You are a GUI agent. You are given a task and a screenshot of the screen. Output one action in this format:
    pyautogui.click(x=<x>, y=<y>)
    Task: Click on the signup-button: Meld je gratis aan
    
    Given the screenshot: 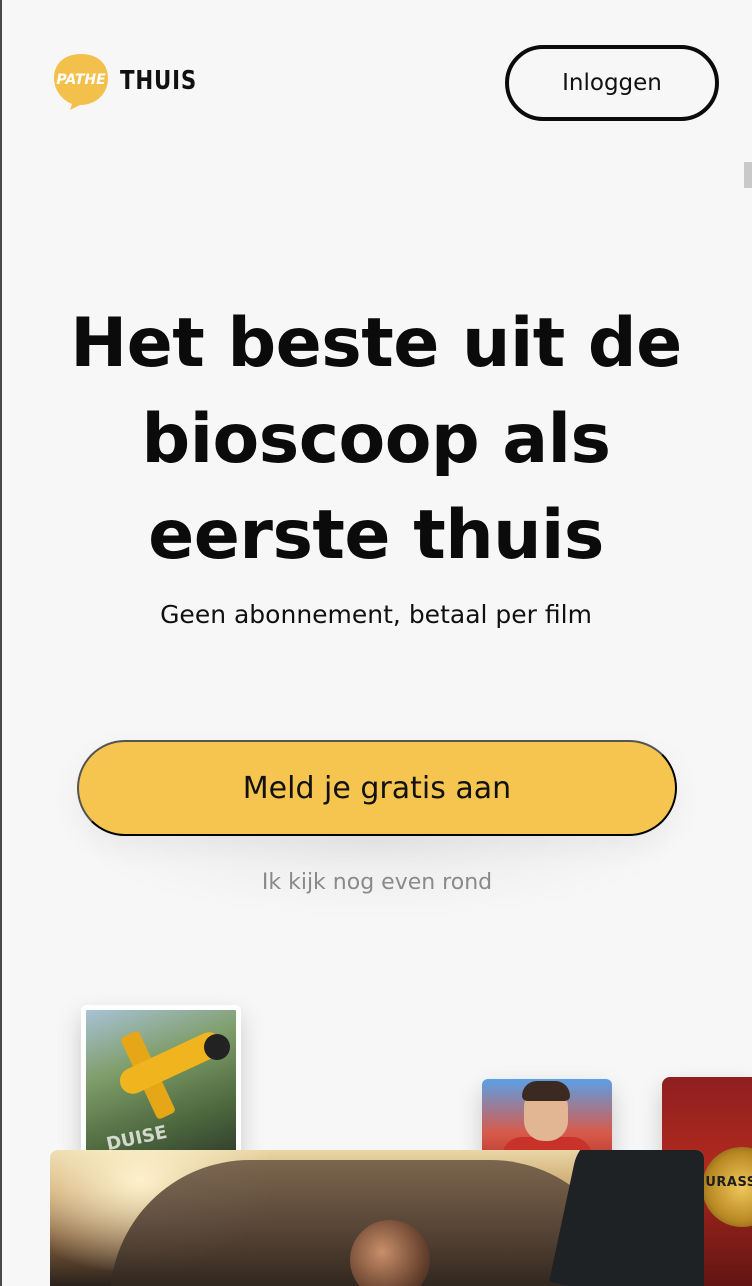 What is the action you would take?
    pyautogui.click(x=377, y=788)
    